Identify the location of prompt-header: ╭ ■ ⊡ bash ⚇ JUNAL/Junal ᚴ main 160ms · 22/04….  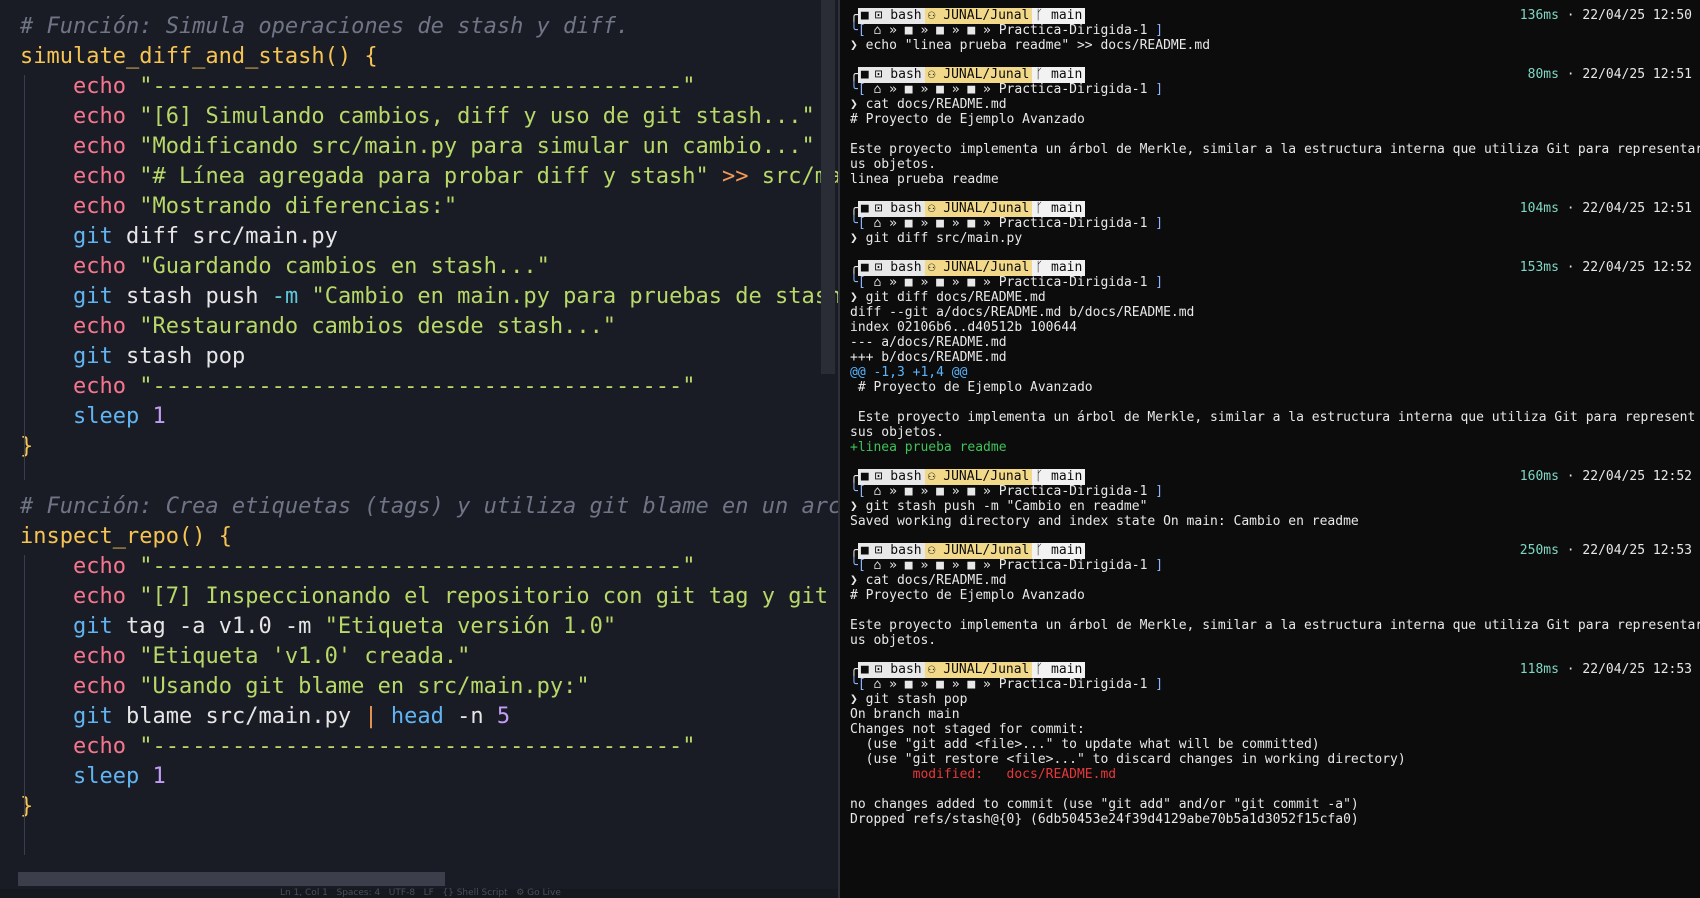
(1271, 477).